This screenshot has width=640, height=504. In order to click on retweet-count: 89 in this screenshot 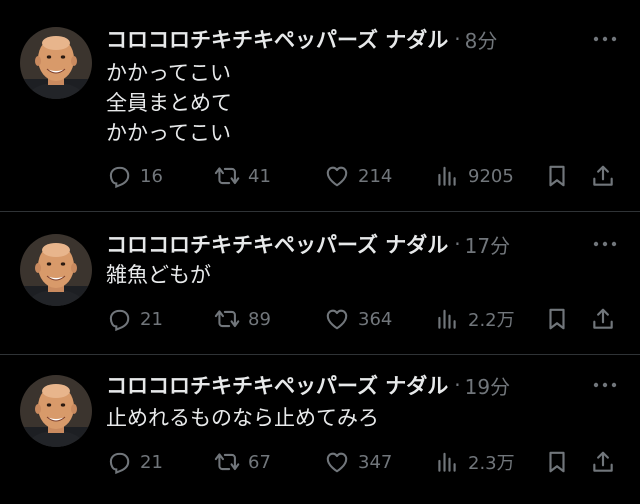, I will do `click(259, 319)`.